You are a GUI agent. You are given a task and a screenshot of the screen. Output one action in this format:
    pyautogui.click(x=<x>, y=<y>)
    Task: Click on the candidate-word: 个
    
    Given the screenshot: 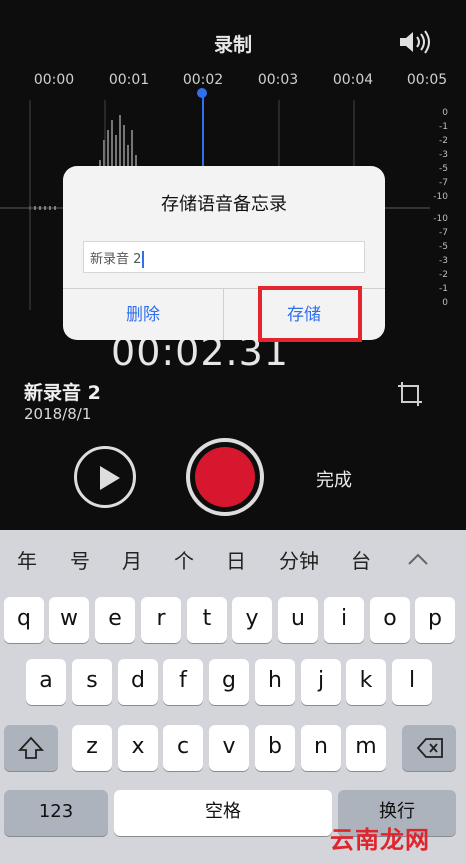 What is the action you would take?
    pyautogui.click(x=184, y=559)
    